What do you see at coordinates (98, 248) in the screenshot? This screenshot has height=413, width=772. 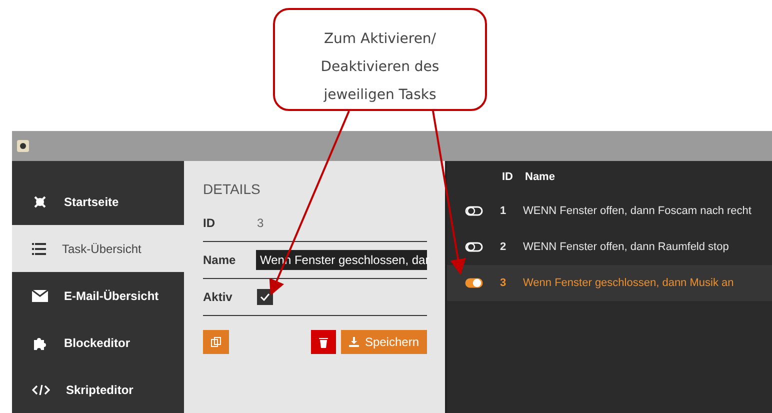 I see `sidebar-item: Task-Übersicht` at bounding box center [98, 248].